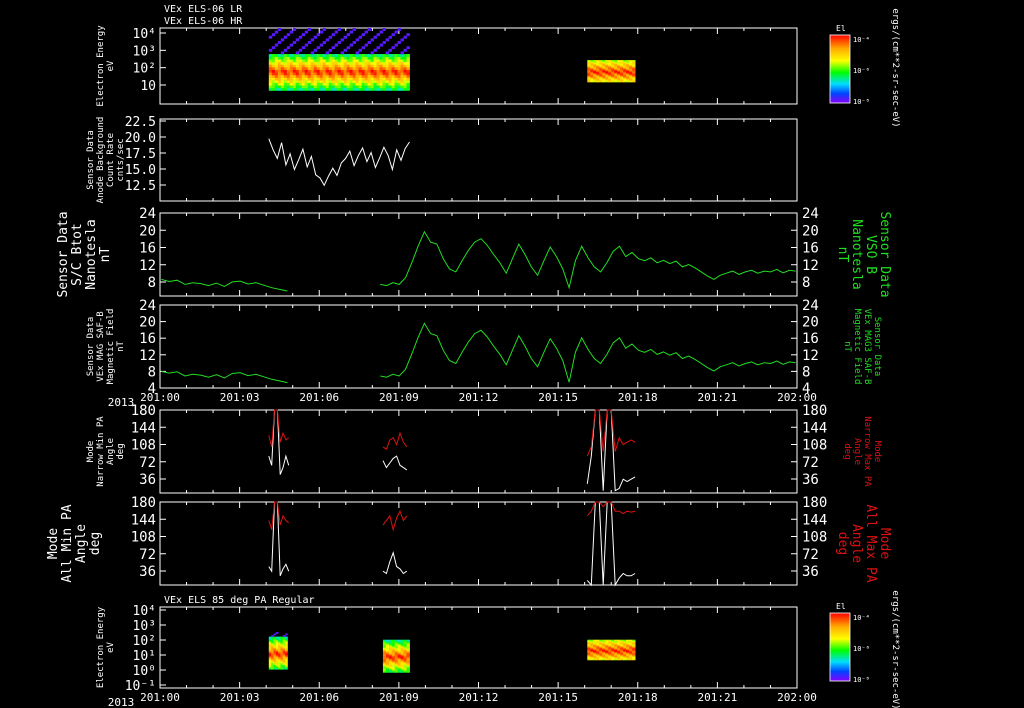 Image resolution: width=1024 pixels, height=708 pixels. Describe the element at coordinates (101, 66) in the screenshot. I see `els06-axis-label-line: Electron Energy` at that location.